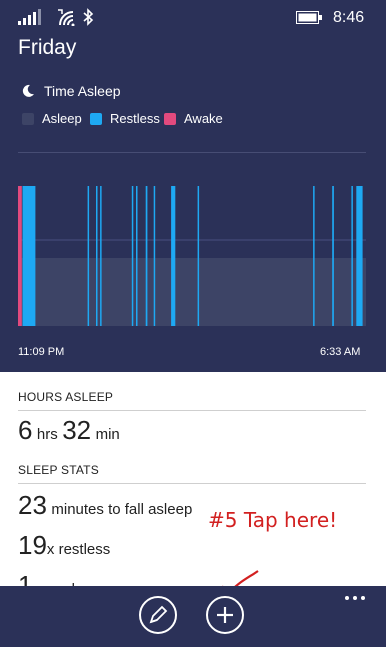 The image size is (386, 647). I want to click on pencil-icon, so click(158, 614).